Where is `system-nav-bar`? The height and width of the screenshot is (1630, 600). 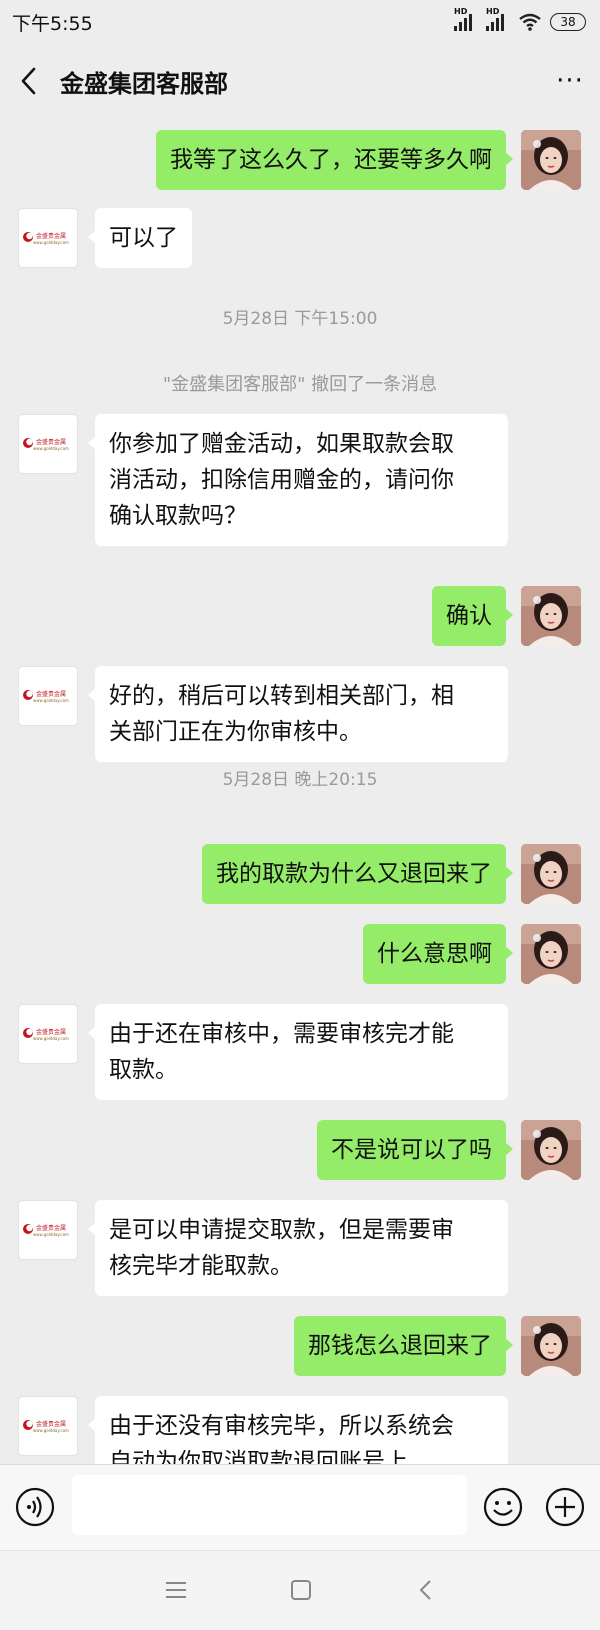 system-nav-bar is located at coordinates (300, 1590).